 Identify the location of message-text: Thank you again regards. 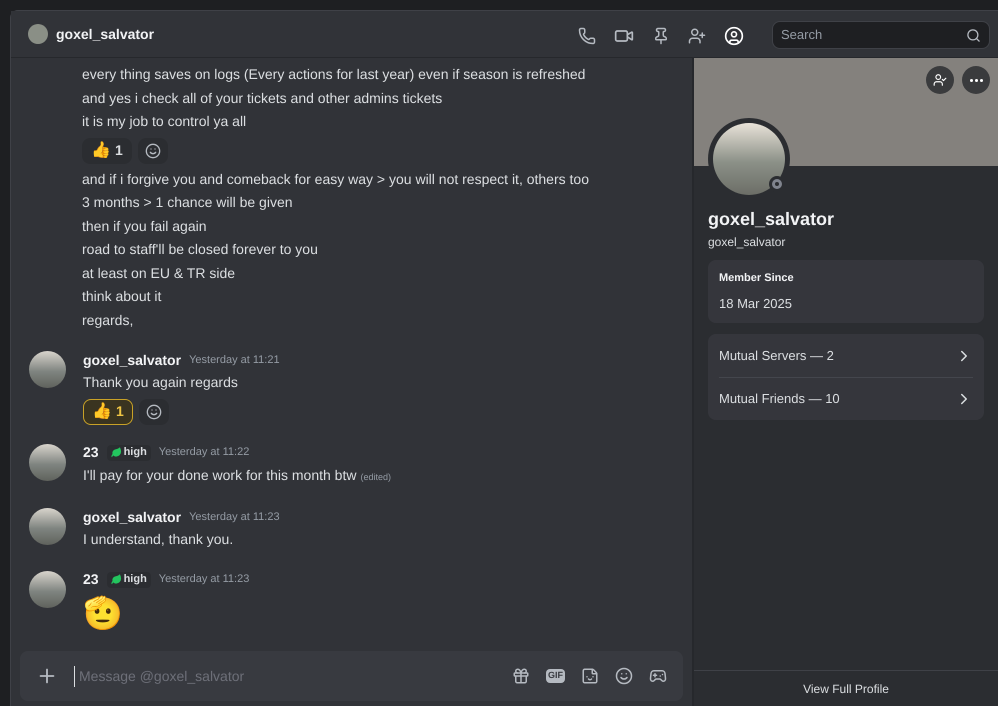
(160, 382).